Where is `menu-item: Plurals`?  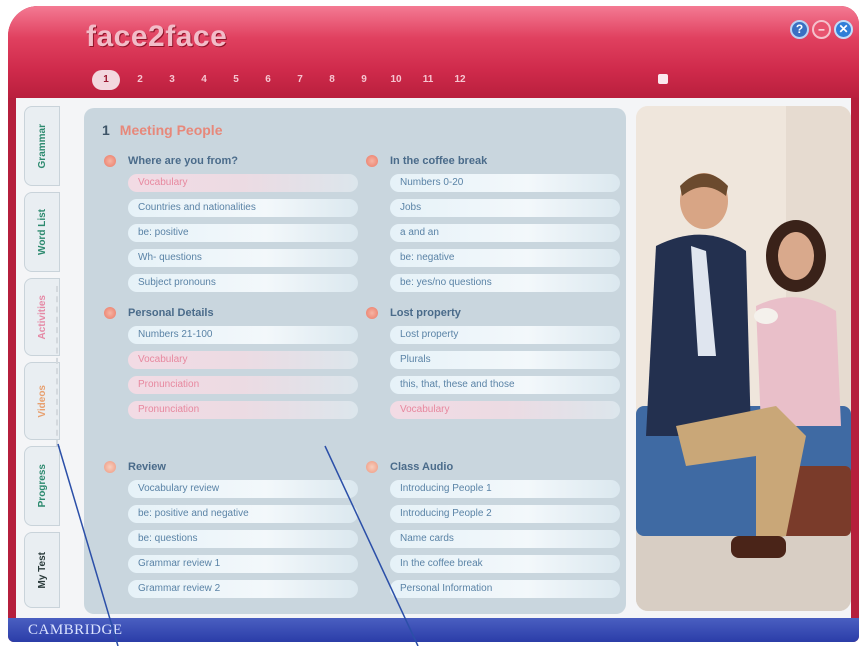
menu-item: Plurals is located at coordinates (505, 360).